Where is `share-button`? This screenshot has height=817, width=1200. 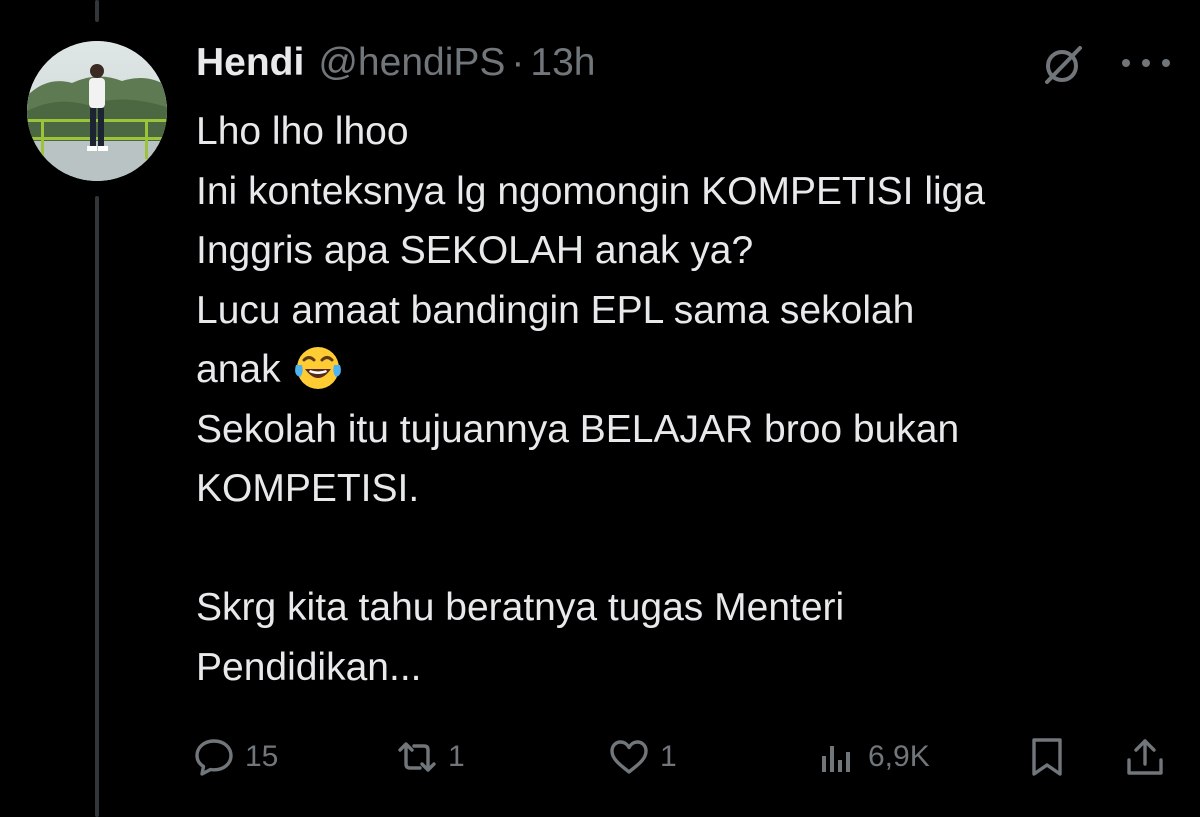
share-button is located at coordinates (1145, 757).